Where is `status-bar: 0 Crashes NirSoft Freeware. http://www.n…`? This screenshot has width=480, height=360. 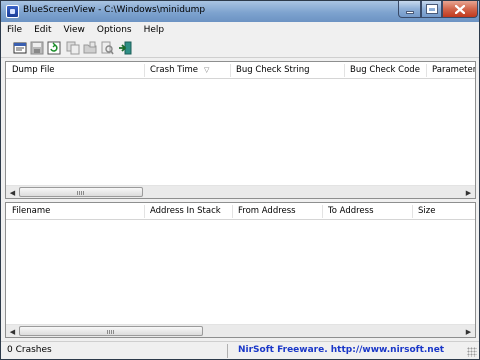
status-bar: 0 Crashes NirSoft Freeware. http://www.n… is located at coordinates (240, 350).